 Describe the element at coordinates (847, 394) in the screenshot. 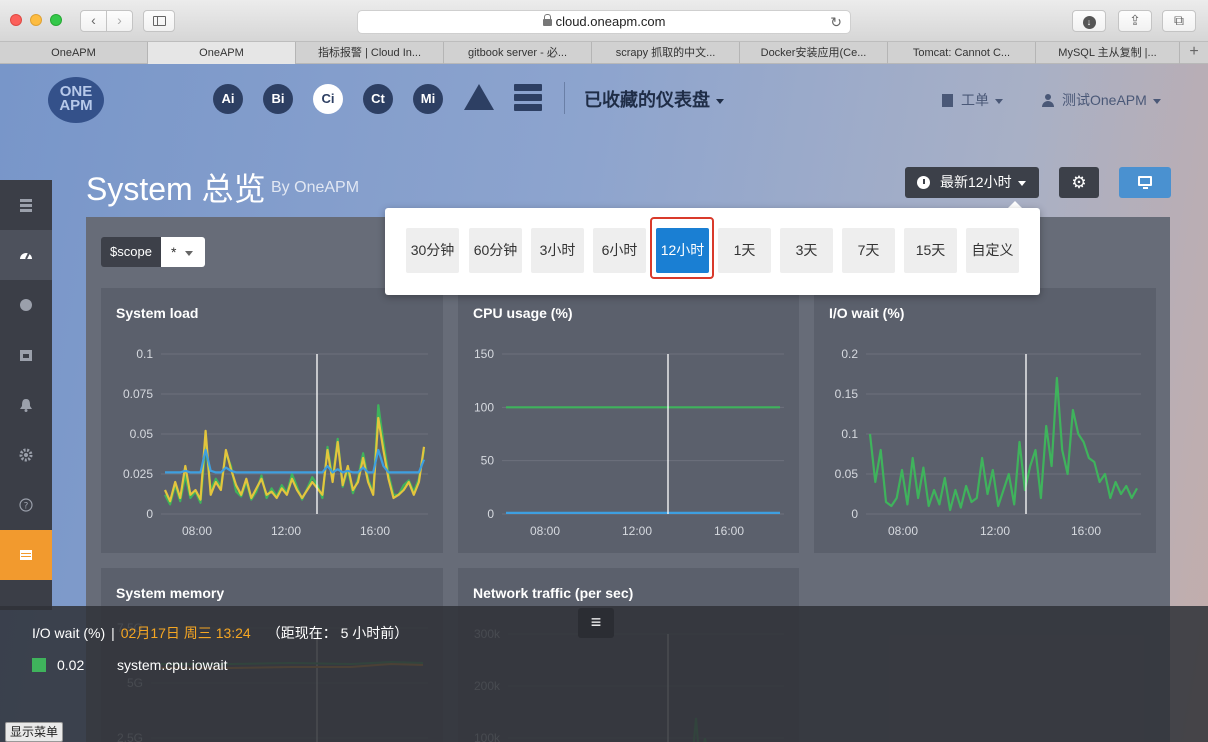

I see `y-tick-label: 0.15` at that location.